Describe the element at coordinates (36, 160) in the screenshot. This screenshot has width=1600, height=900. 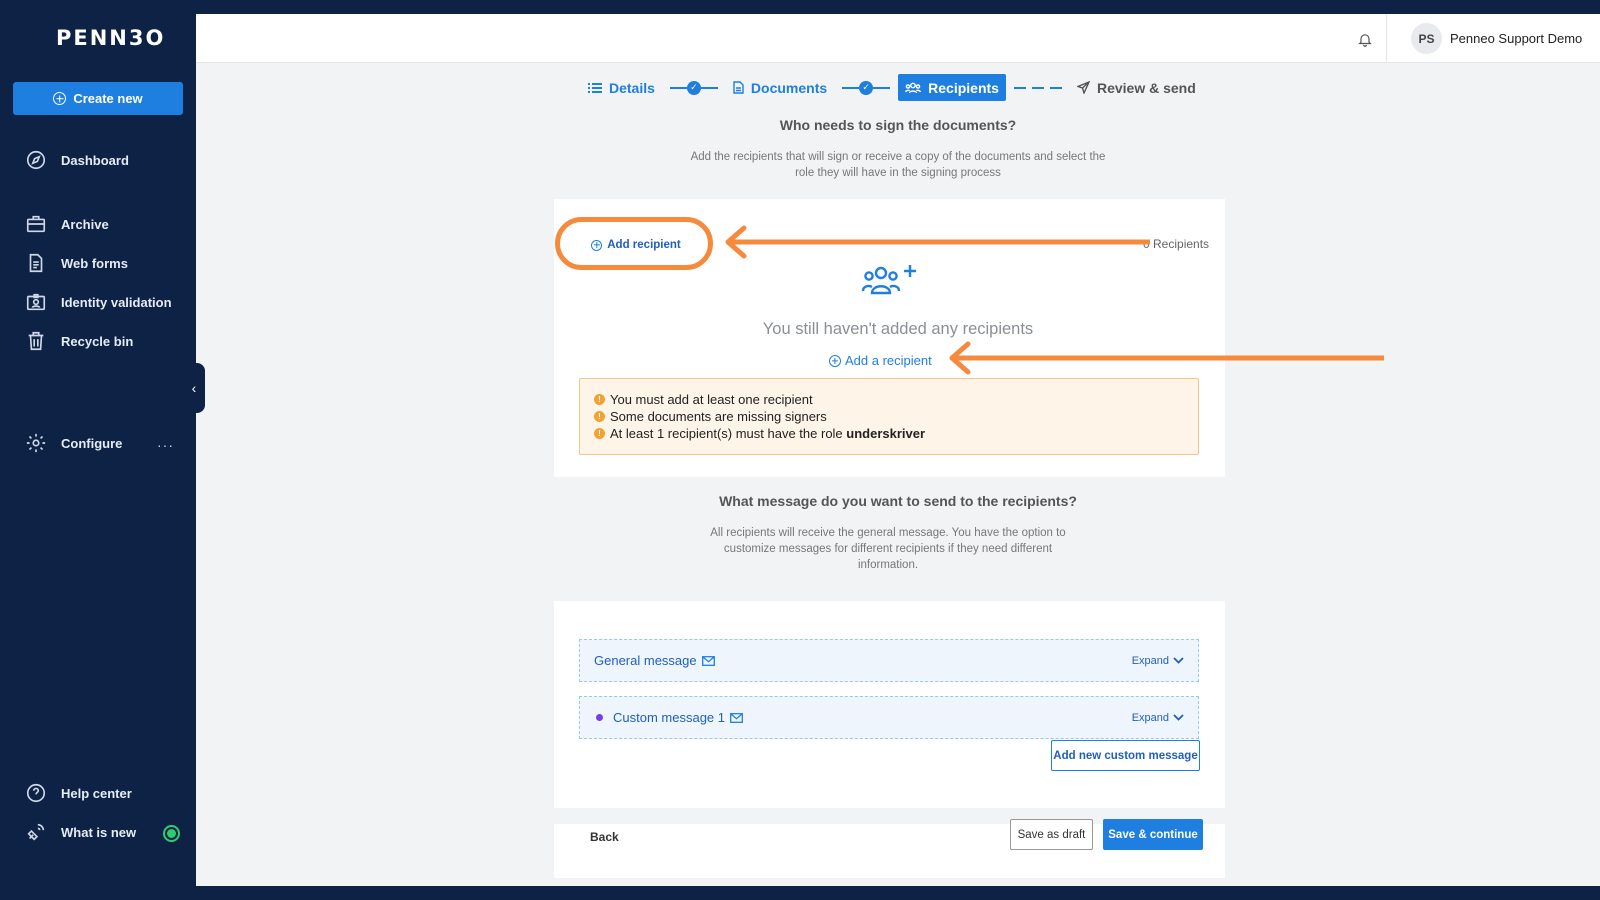
I see `compass-icon` at that location.